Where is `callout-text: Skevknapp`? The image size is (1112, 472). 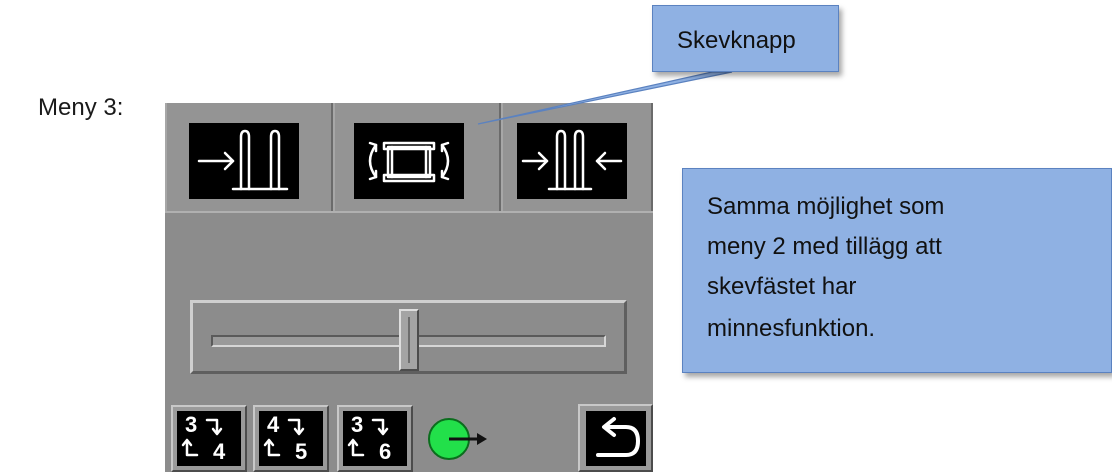
callout-text: Skevknapp is located at coordinates (736, 40).